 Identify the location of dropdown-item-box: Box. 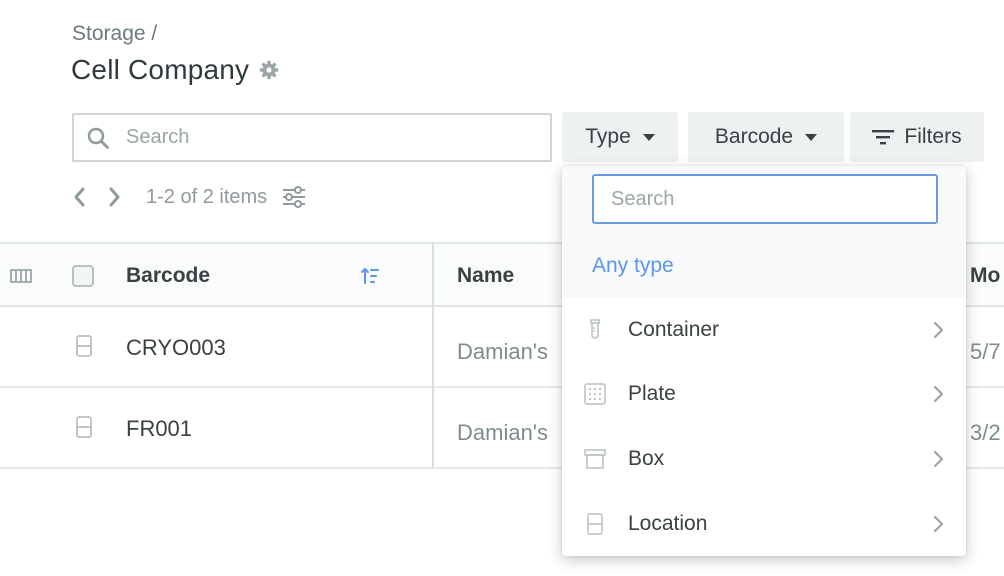
(764, 459).